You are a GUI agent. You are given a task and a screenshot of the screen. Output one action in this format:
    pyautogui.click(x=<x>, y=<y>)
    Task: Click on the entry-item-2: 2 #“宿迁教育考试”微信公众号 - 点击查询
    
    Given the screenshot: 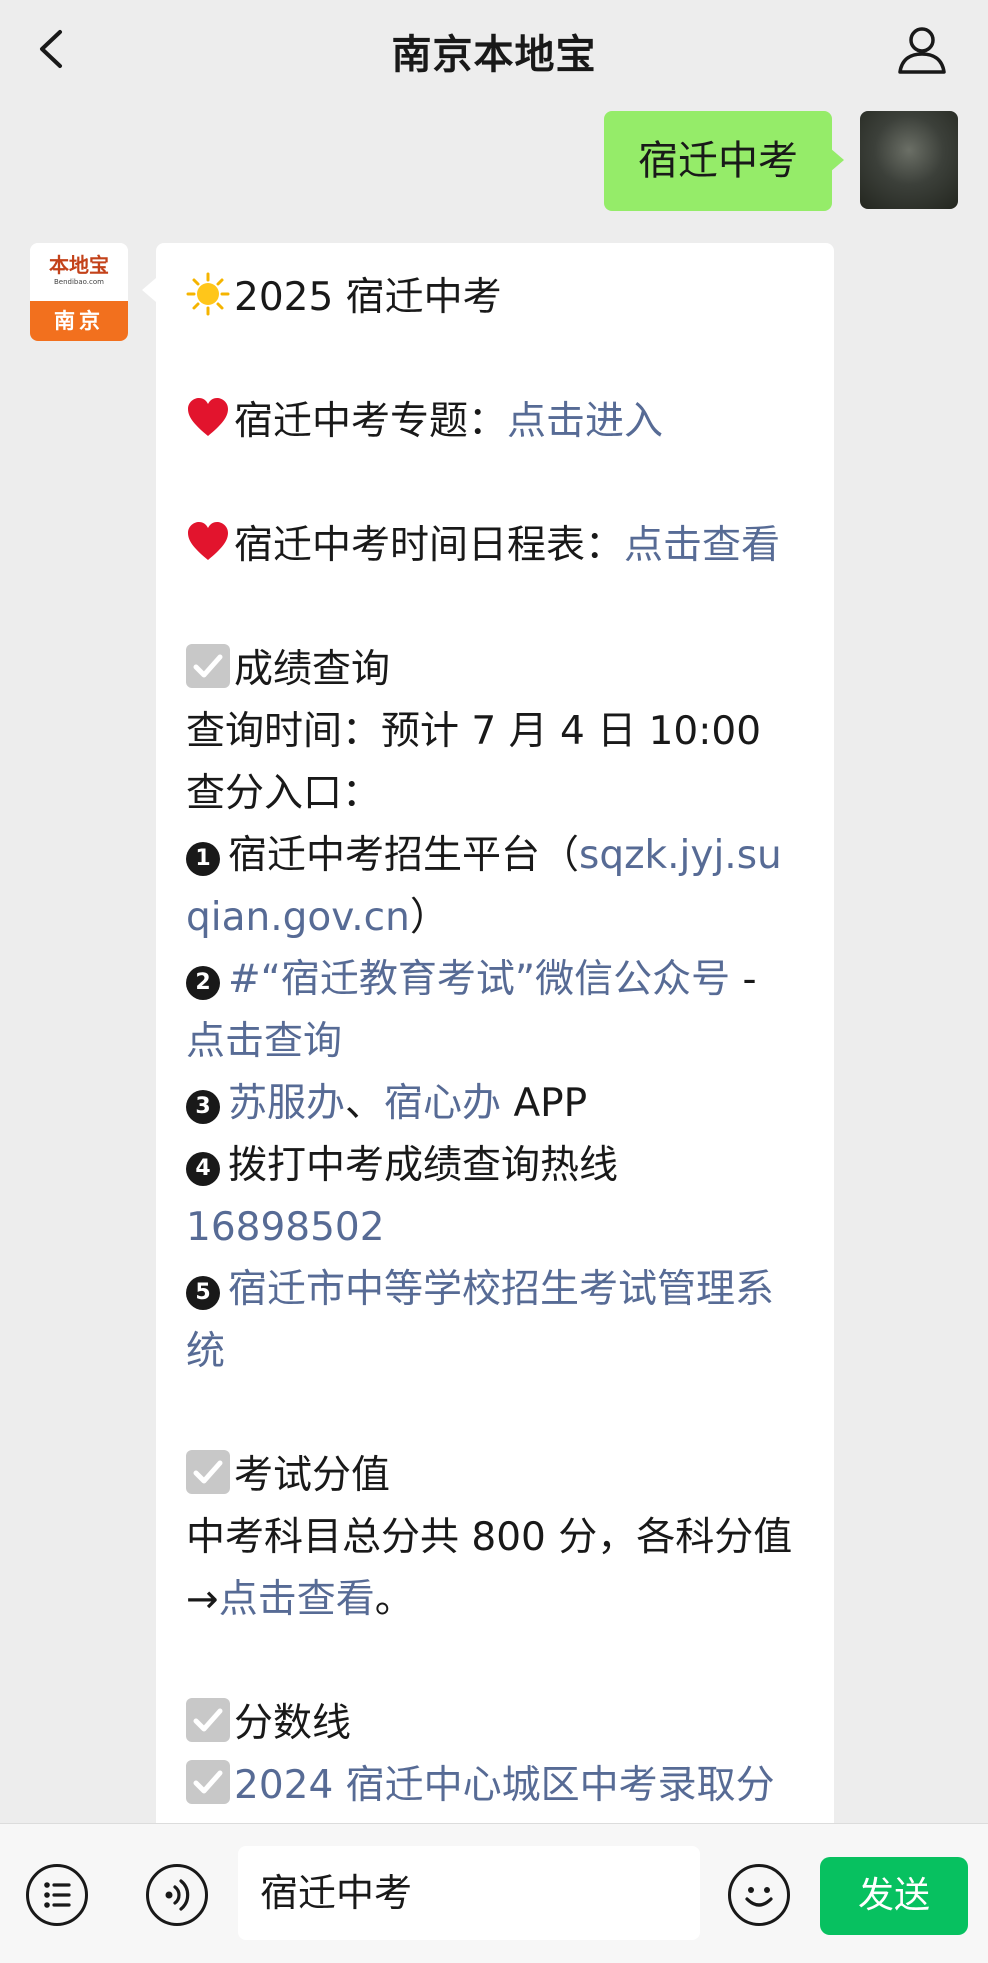 What is the action you would take?
    pyautogui.click(x=495, y=1011)
    